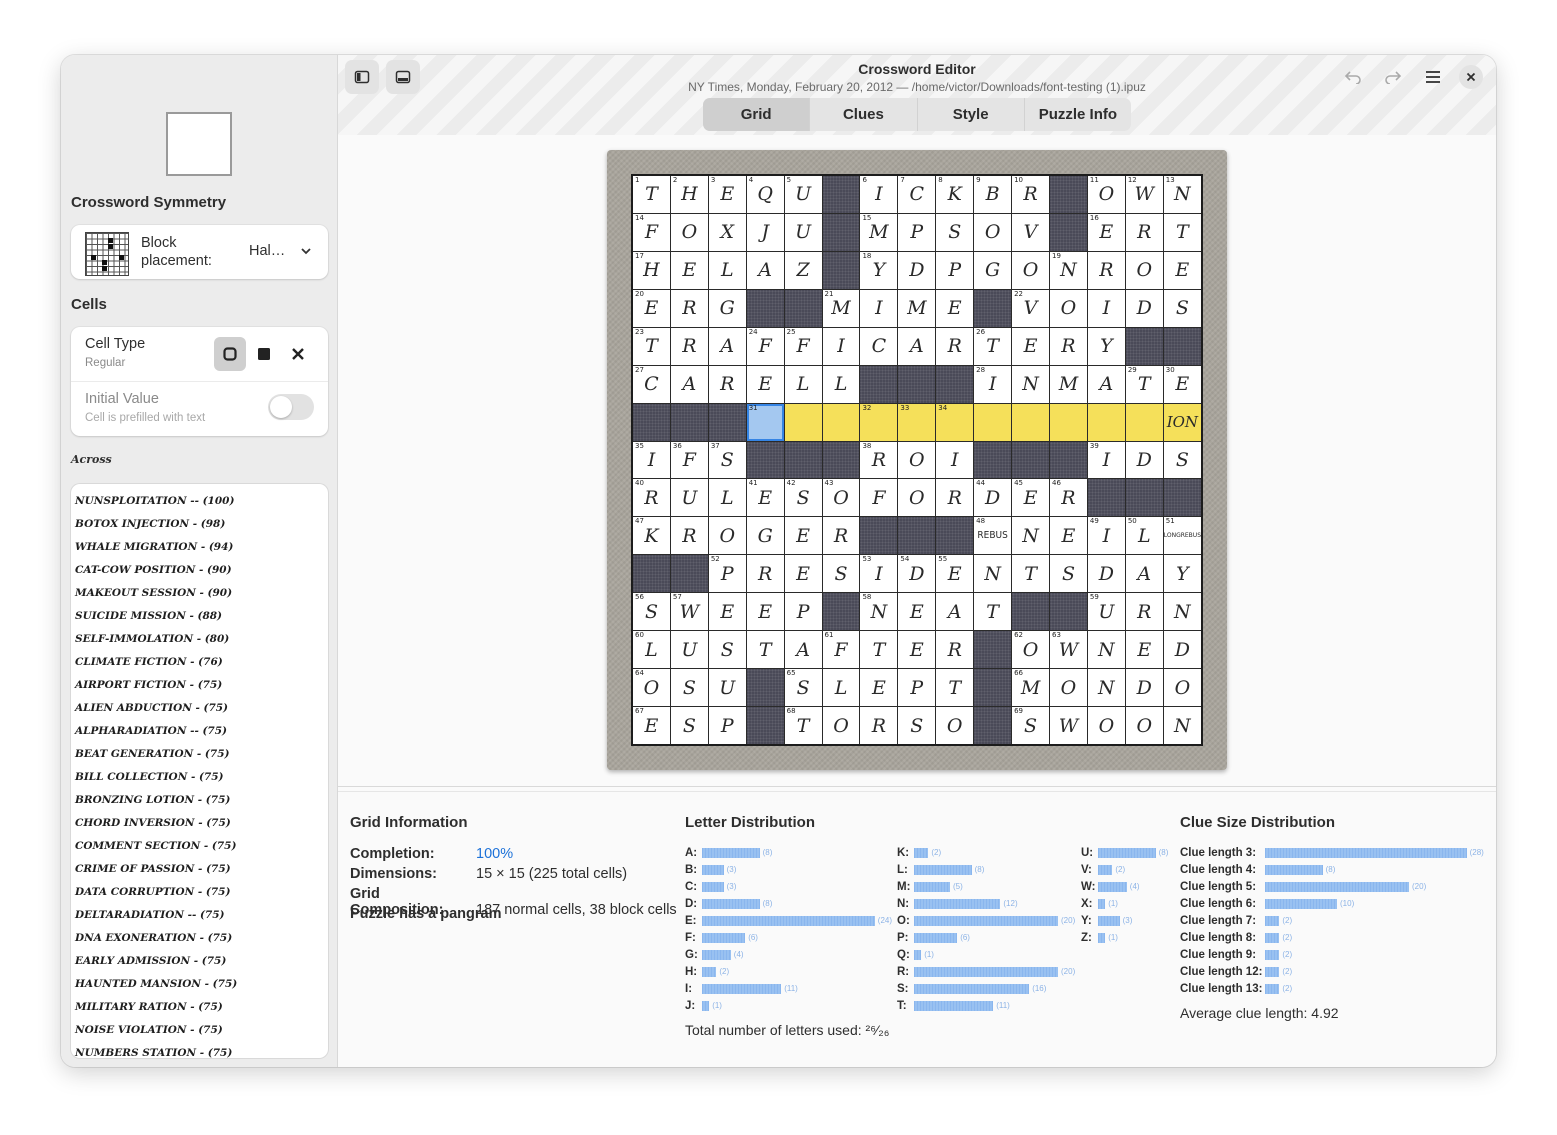 The image size is (1557, 1135). Describe the element at coordinates (651, 308) in the screenshot. I see `grid-cell: 20 E` at that location.